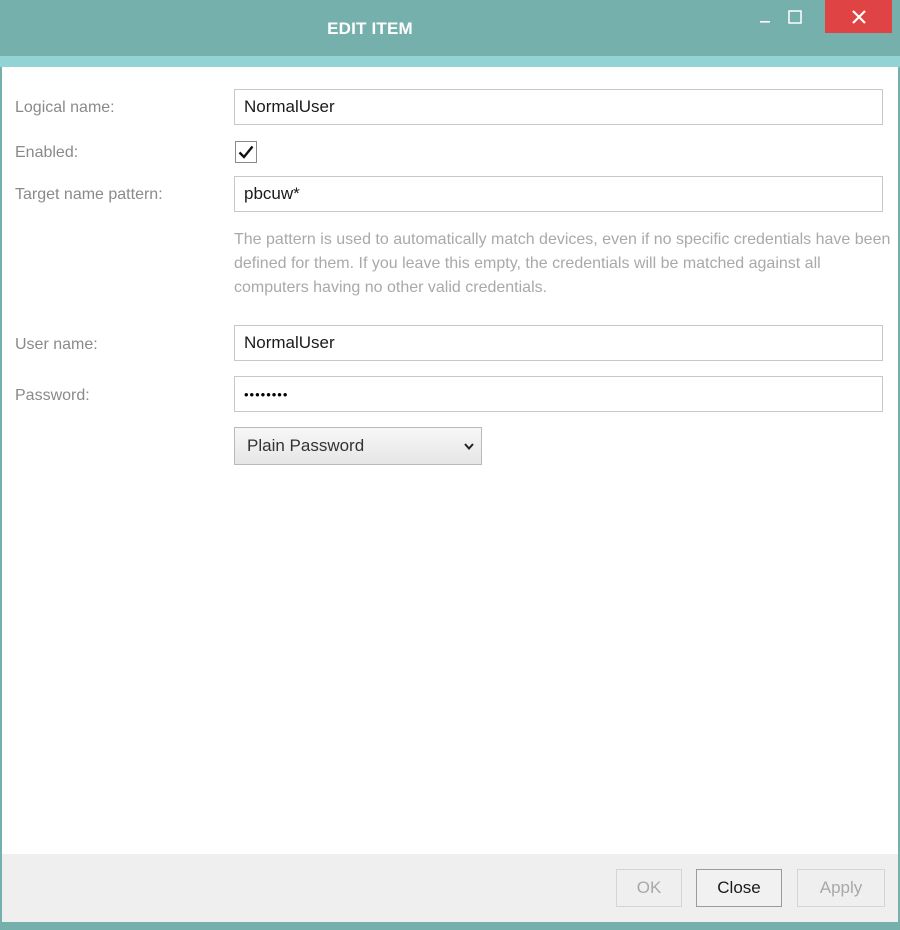 This screenshot has width=900, height=930. I want to click on user-name-value: NormalUser, so click(289, 342).